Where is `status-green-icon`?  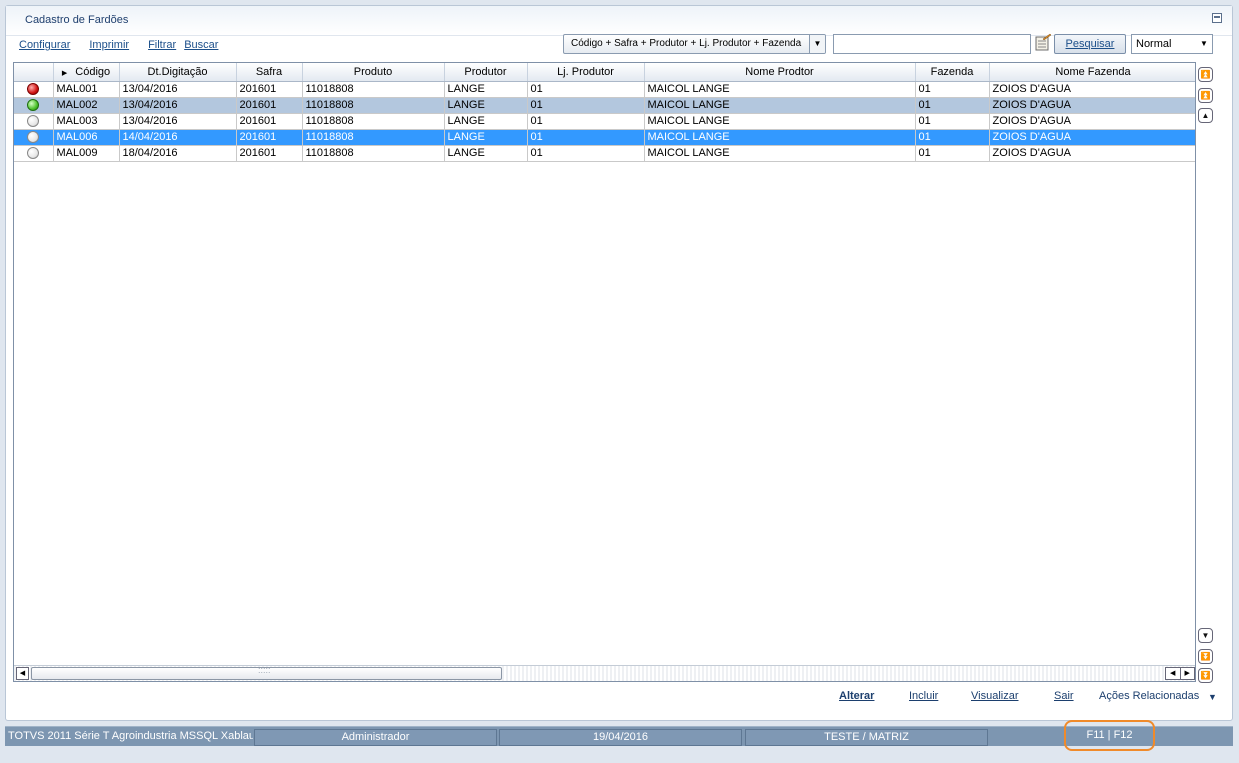 status-green-icon is located at coordinates (33, 105).